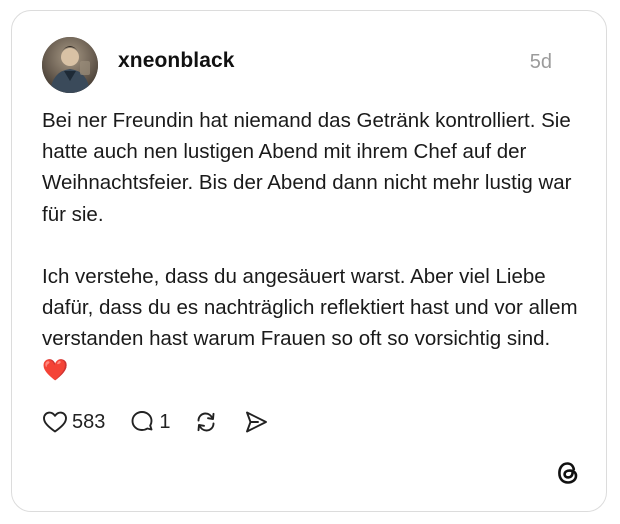 This screenshot has height=524, width=620. I want to click on share-button, so click(256, 422).